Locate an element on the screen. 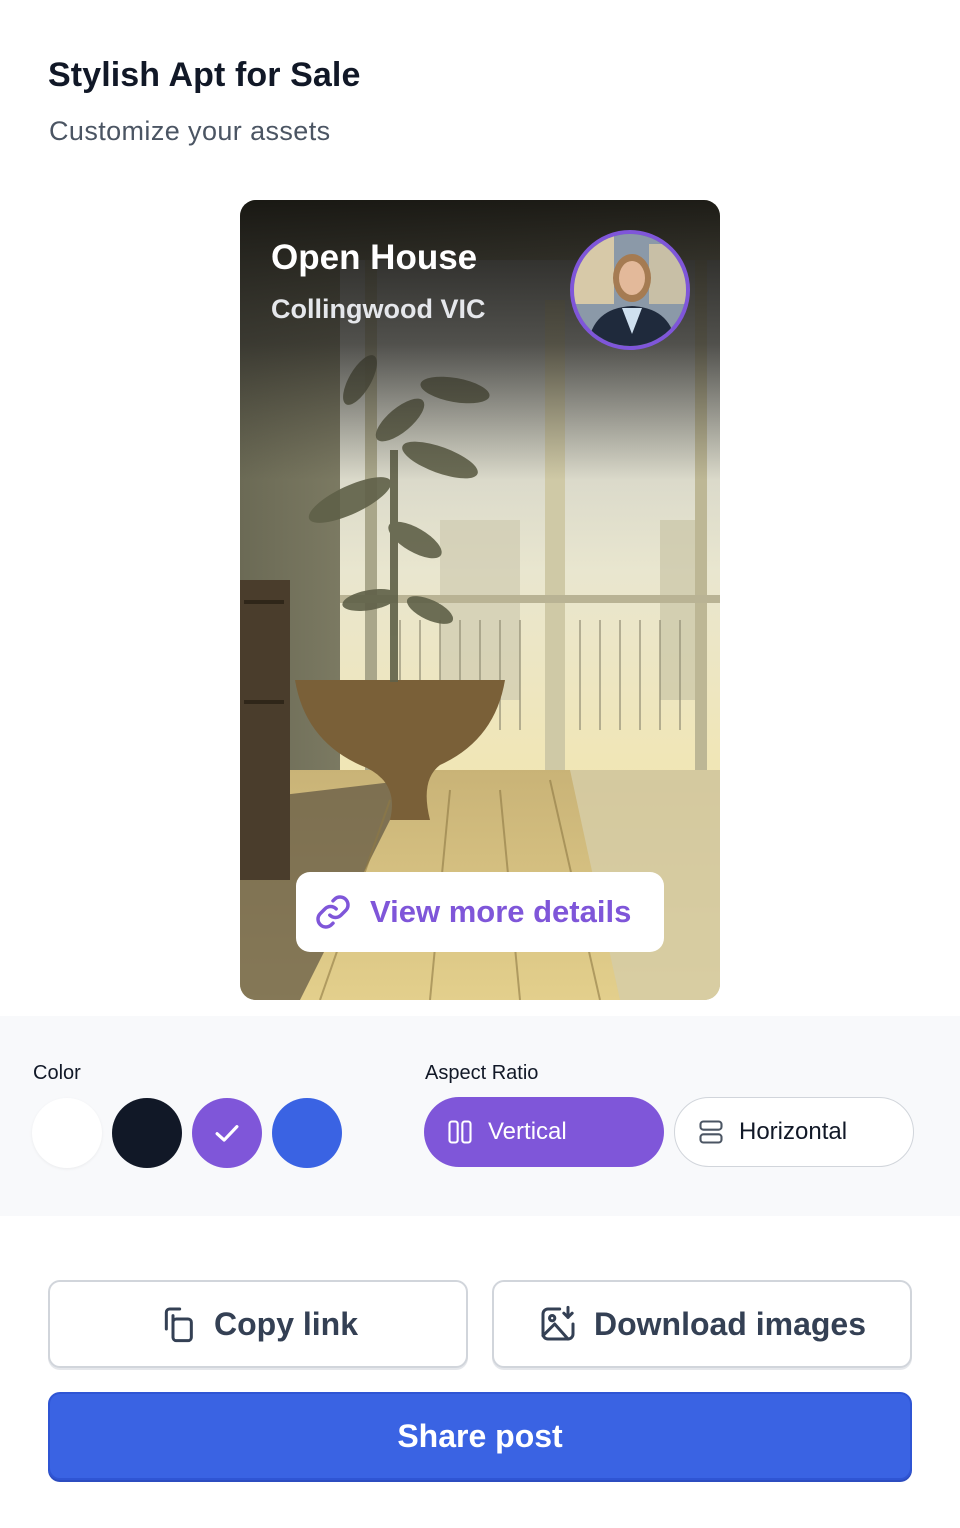 The width and height of the screenshot is (960, 1528). agent-portrait-icon is located at coordinates (630, 290).